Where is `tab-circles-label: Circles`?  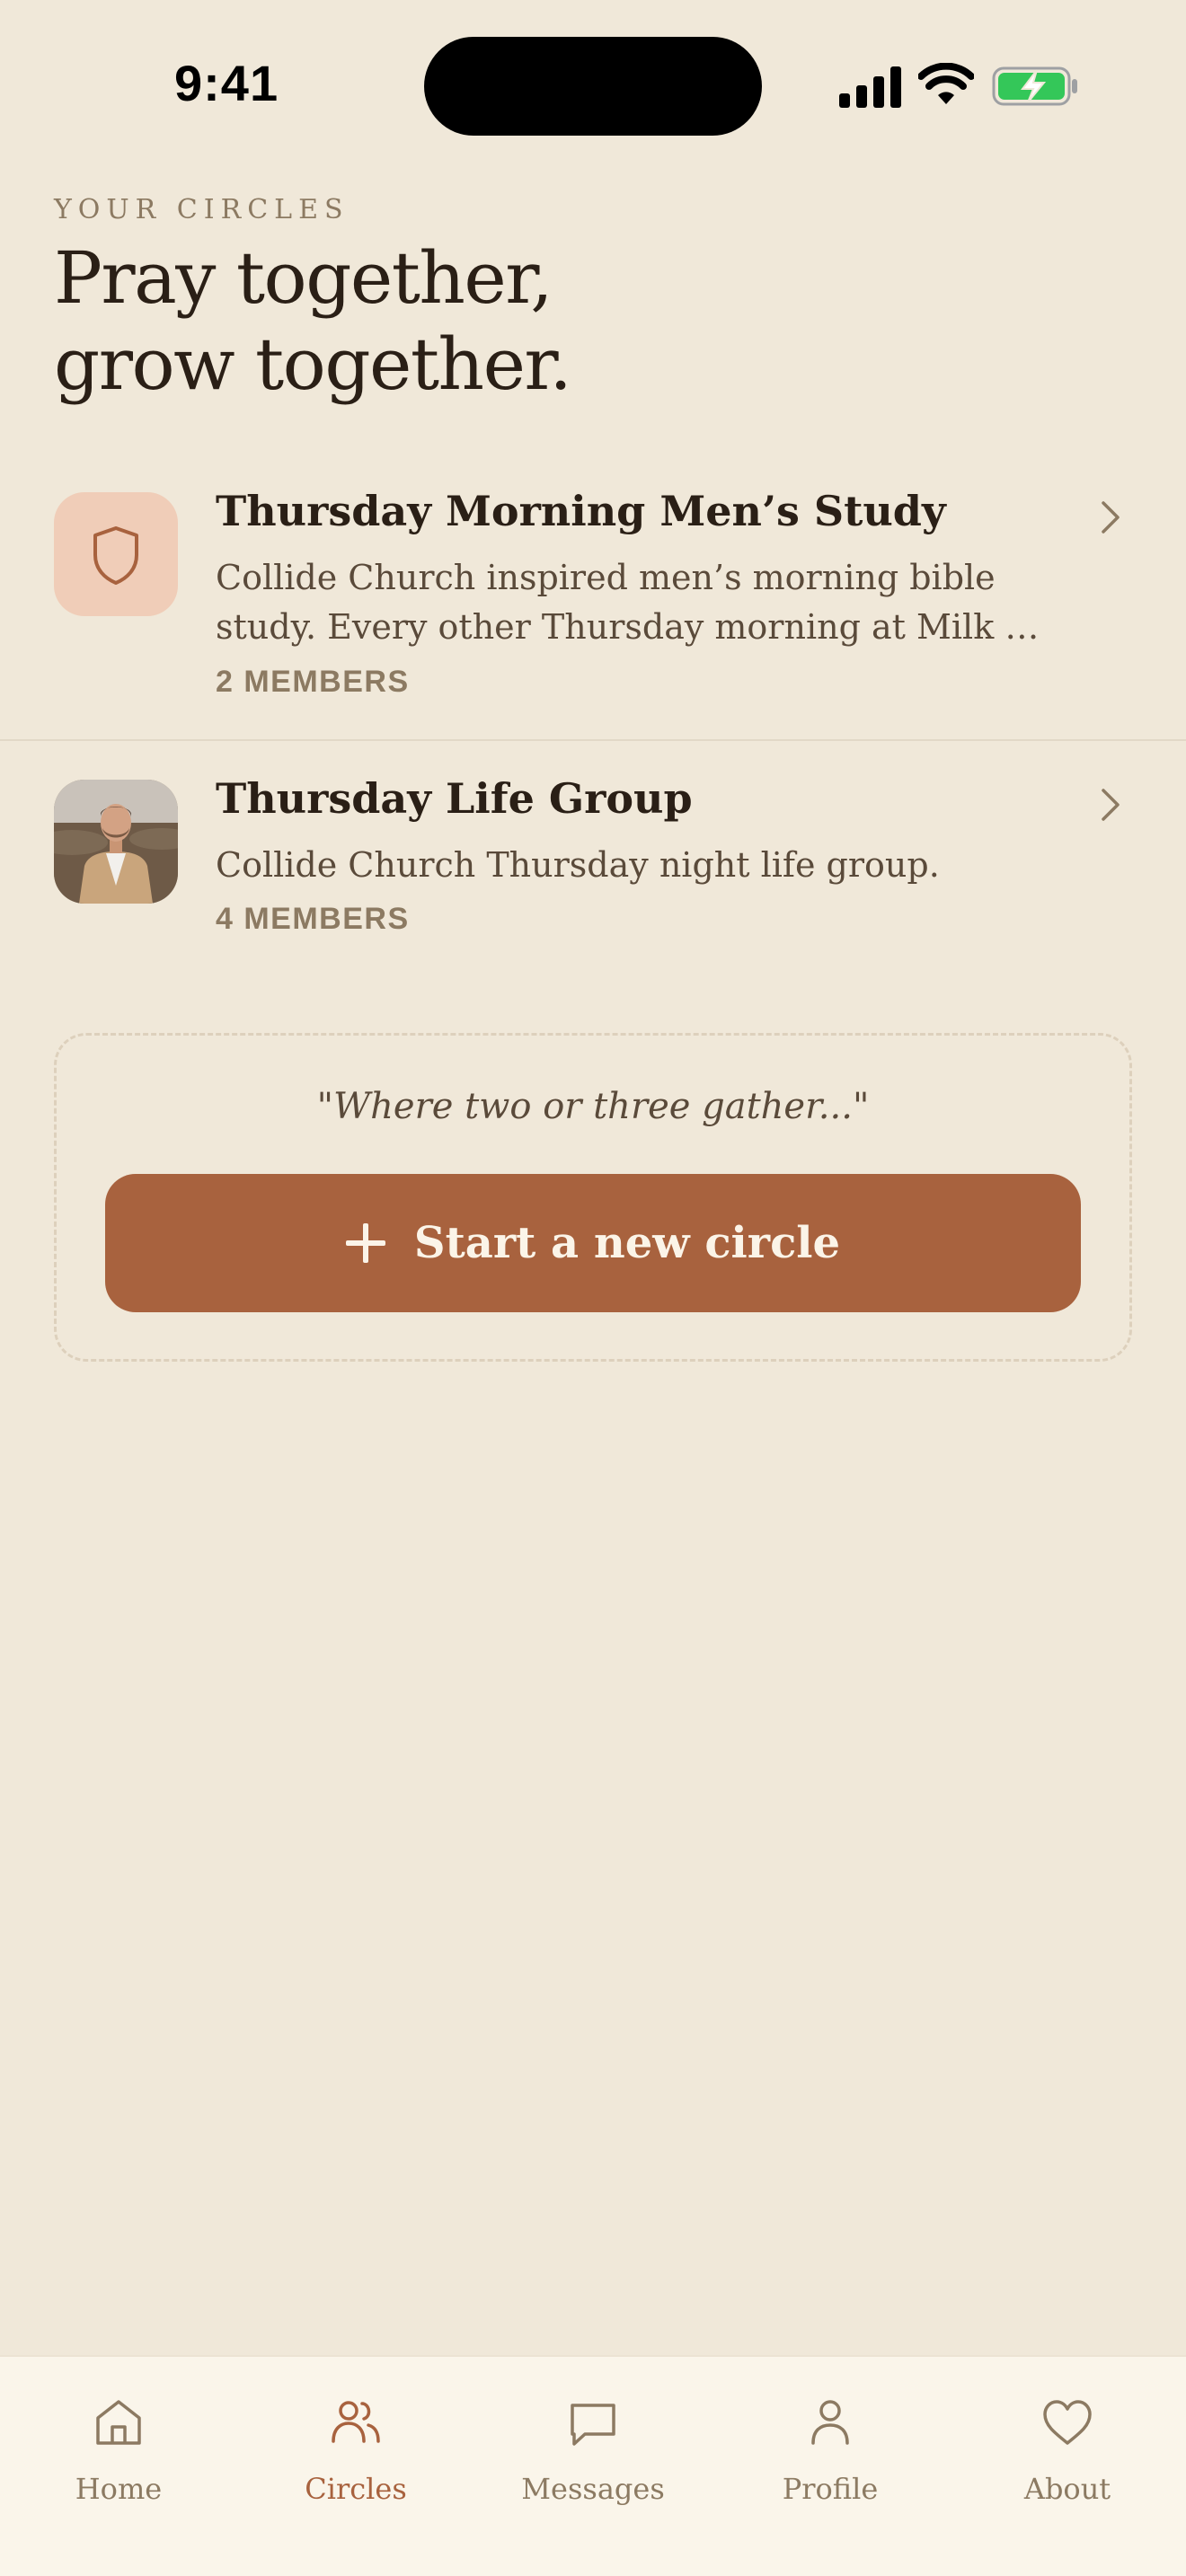 tab-circles-label: Circles is located at coordinates (356, 2489).